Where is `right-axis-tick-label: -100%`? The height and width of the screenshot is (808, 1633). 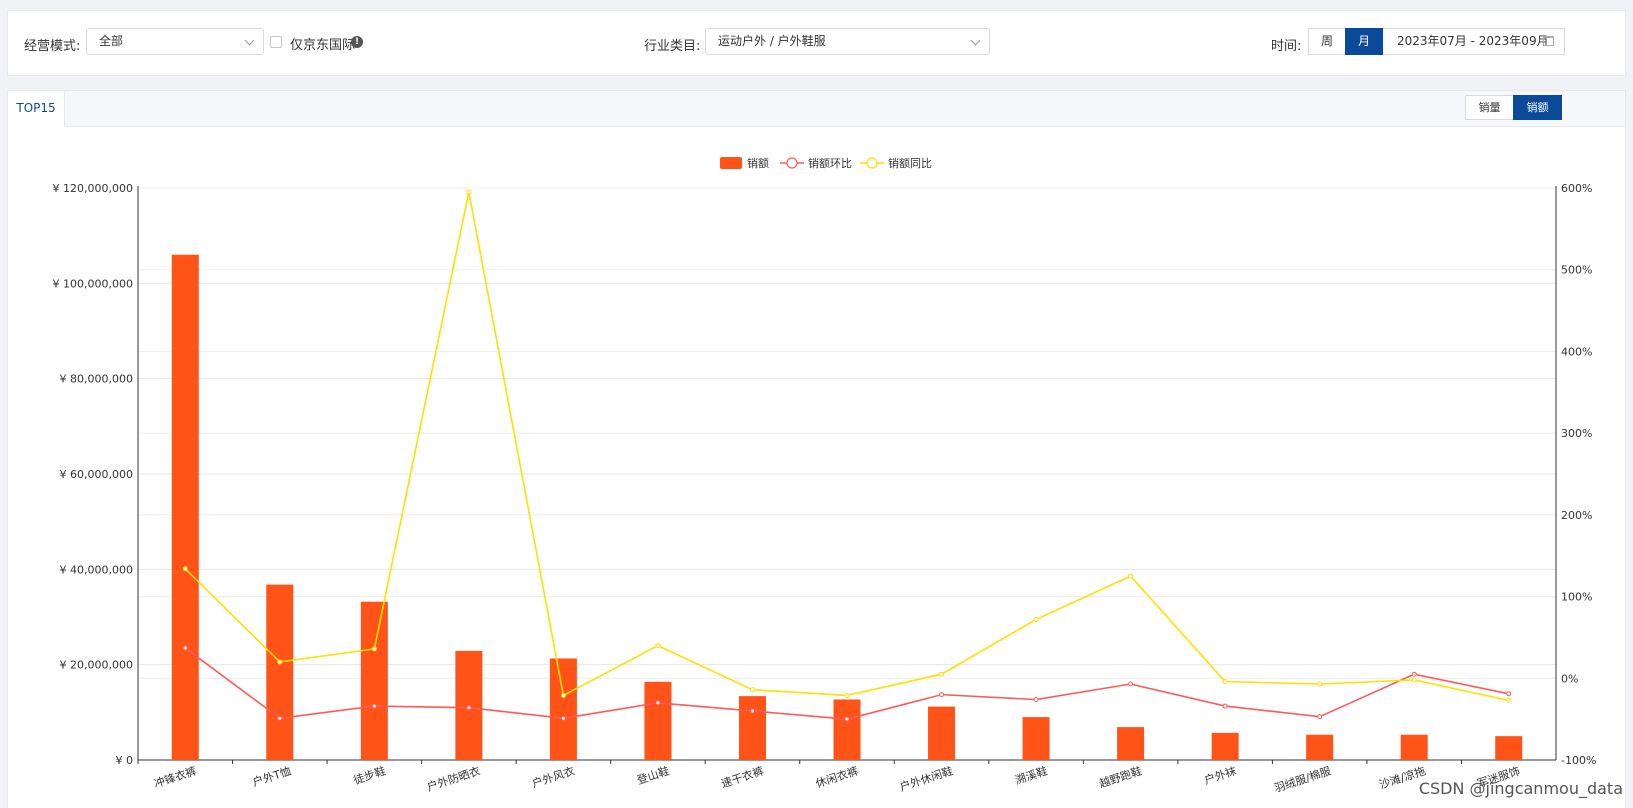
right-axis-tick-label: -100% is located at coordinates (1578, 760).